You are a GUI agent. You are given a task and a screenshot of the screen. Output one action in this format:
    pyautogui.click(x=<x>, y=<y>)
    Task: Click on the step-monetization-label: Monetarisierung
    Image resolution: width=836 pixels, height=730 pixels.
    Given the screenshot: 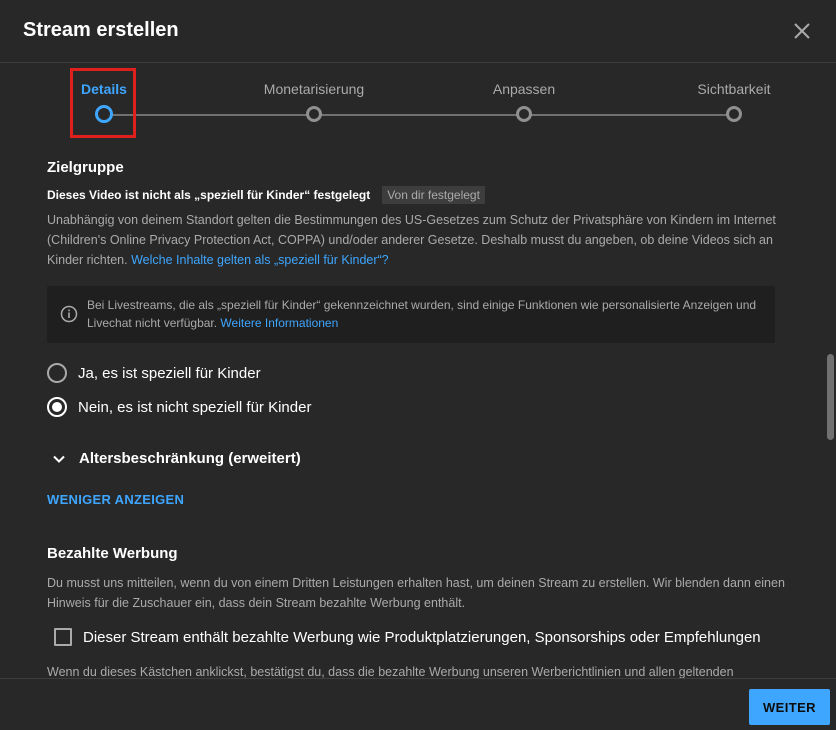 What is the action you would take?
    pyautogui.click(x=314, y=89)
    